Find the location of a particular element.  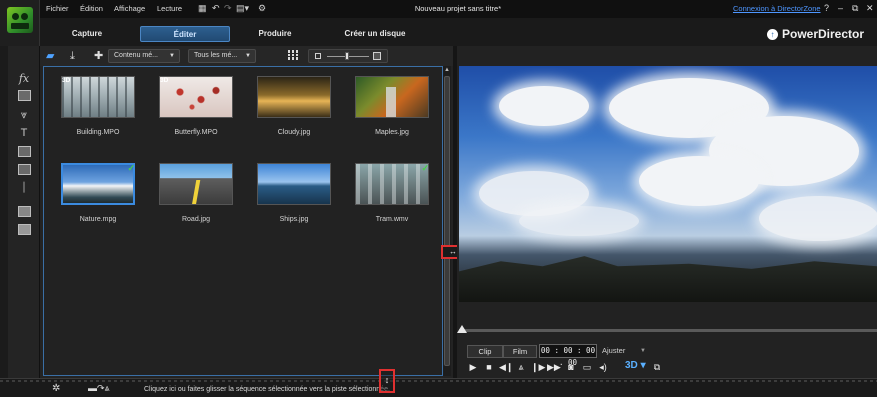

directorzone-login-link: Connexion à DirectorZone is located at coordinates (777, 8).